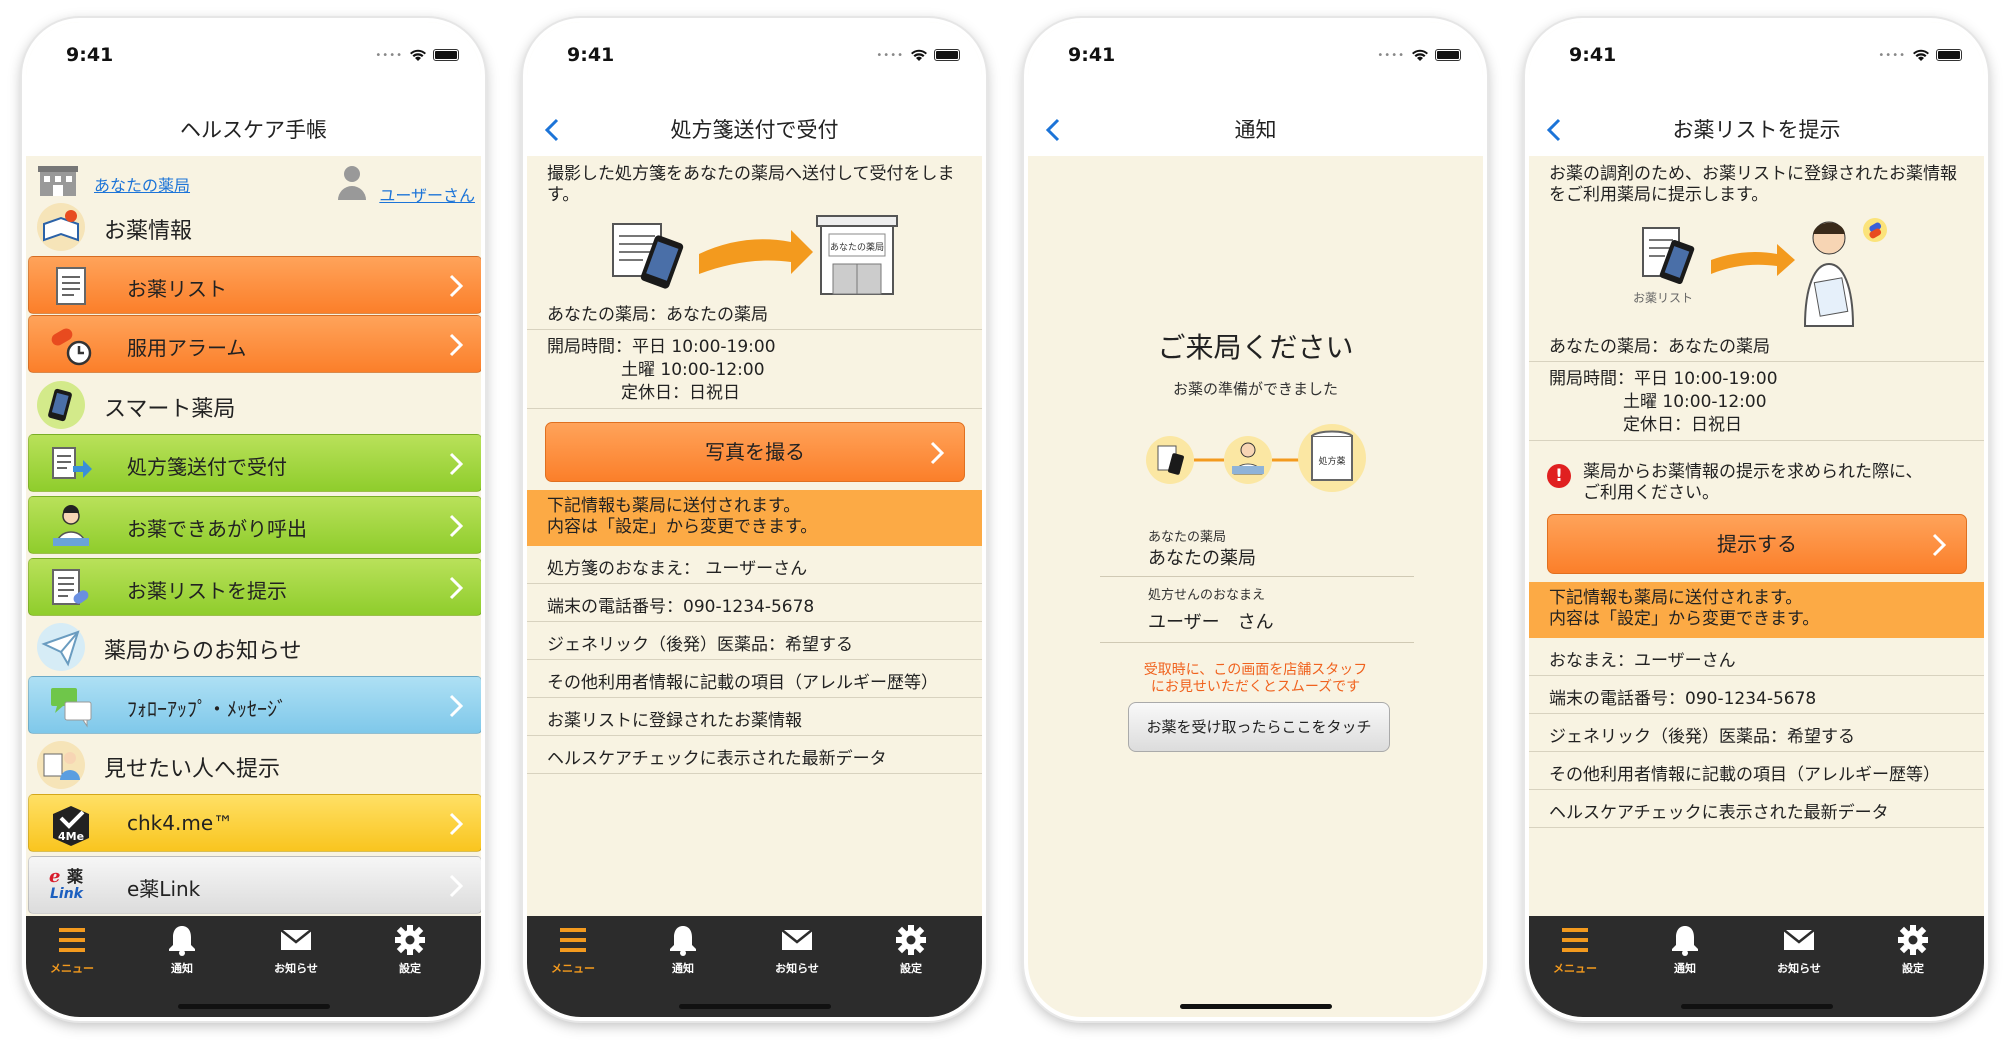 The width and height of the screenshot is (2009, 1047). I want to click on pharmacy-link: あなたの薬局, so click(142, 184).